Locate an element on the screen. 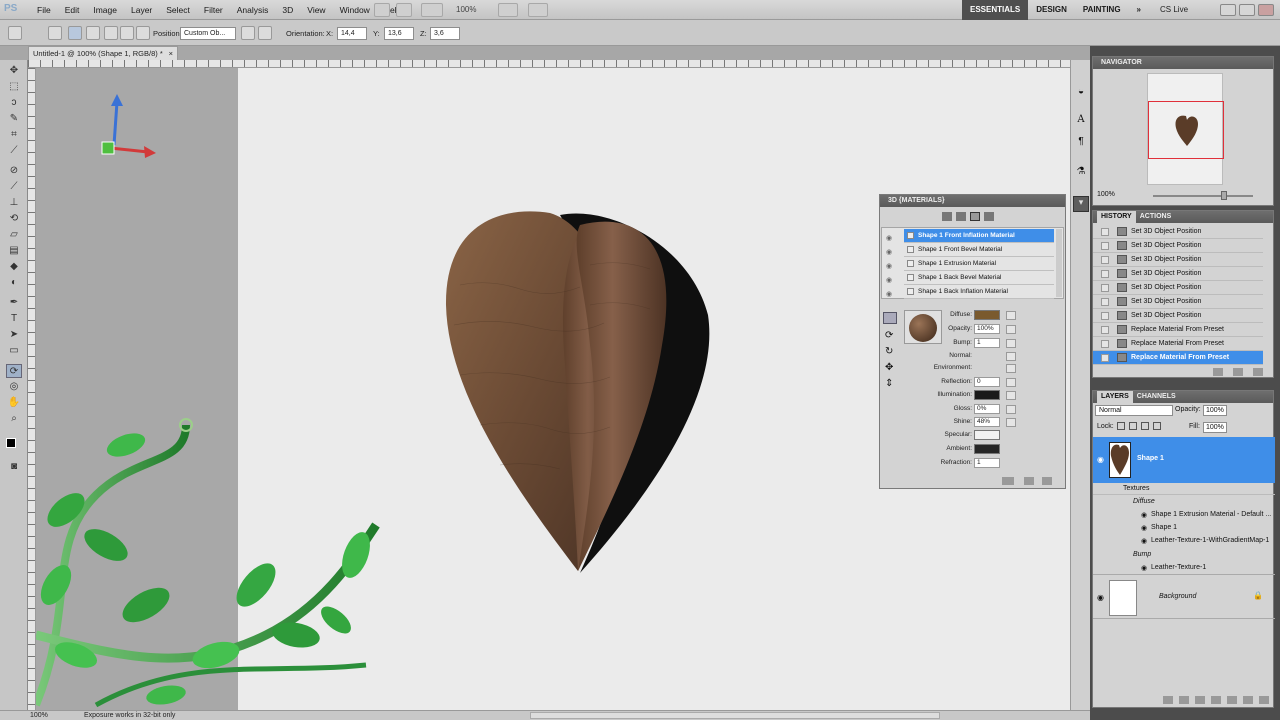  scale-3d-icon is located at coordinates (143, 33).